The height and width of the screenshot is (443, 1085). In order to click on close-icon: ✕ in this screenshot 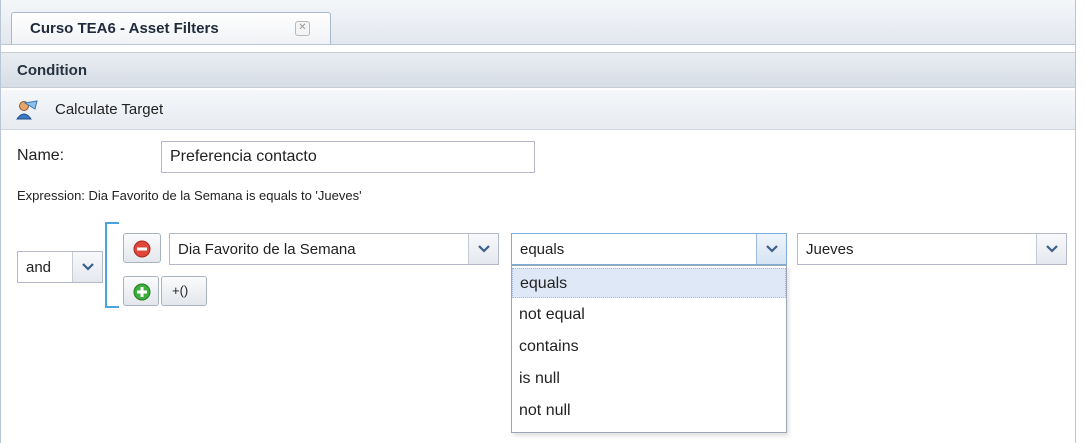, I will do `click(302, 28)`.